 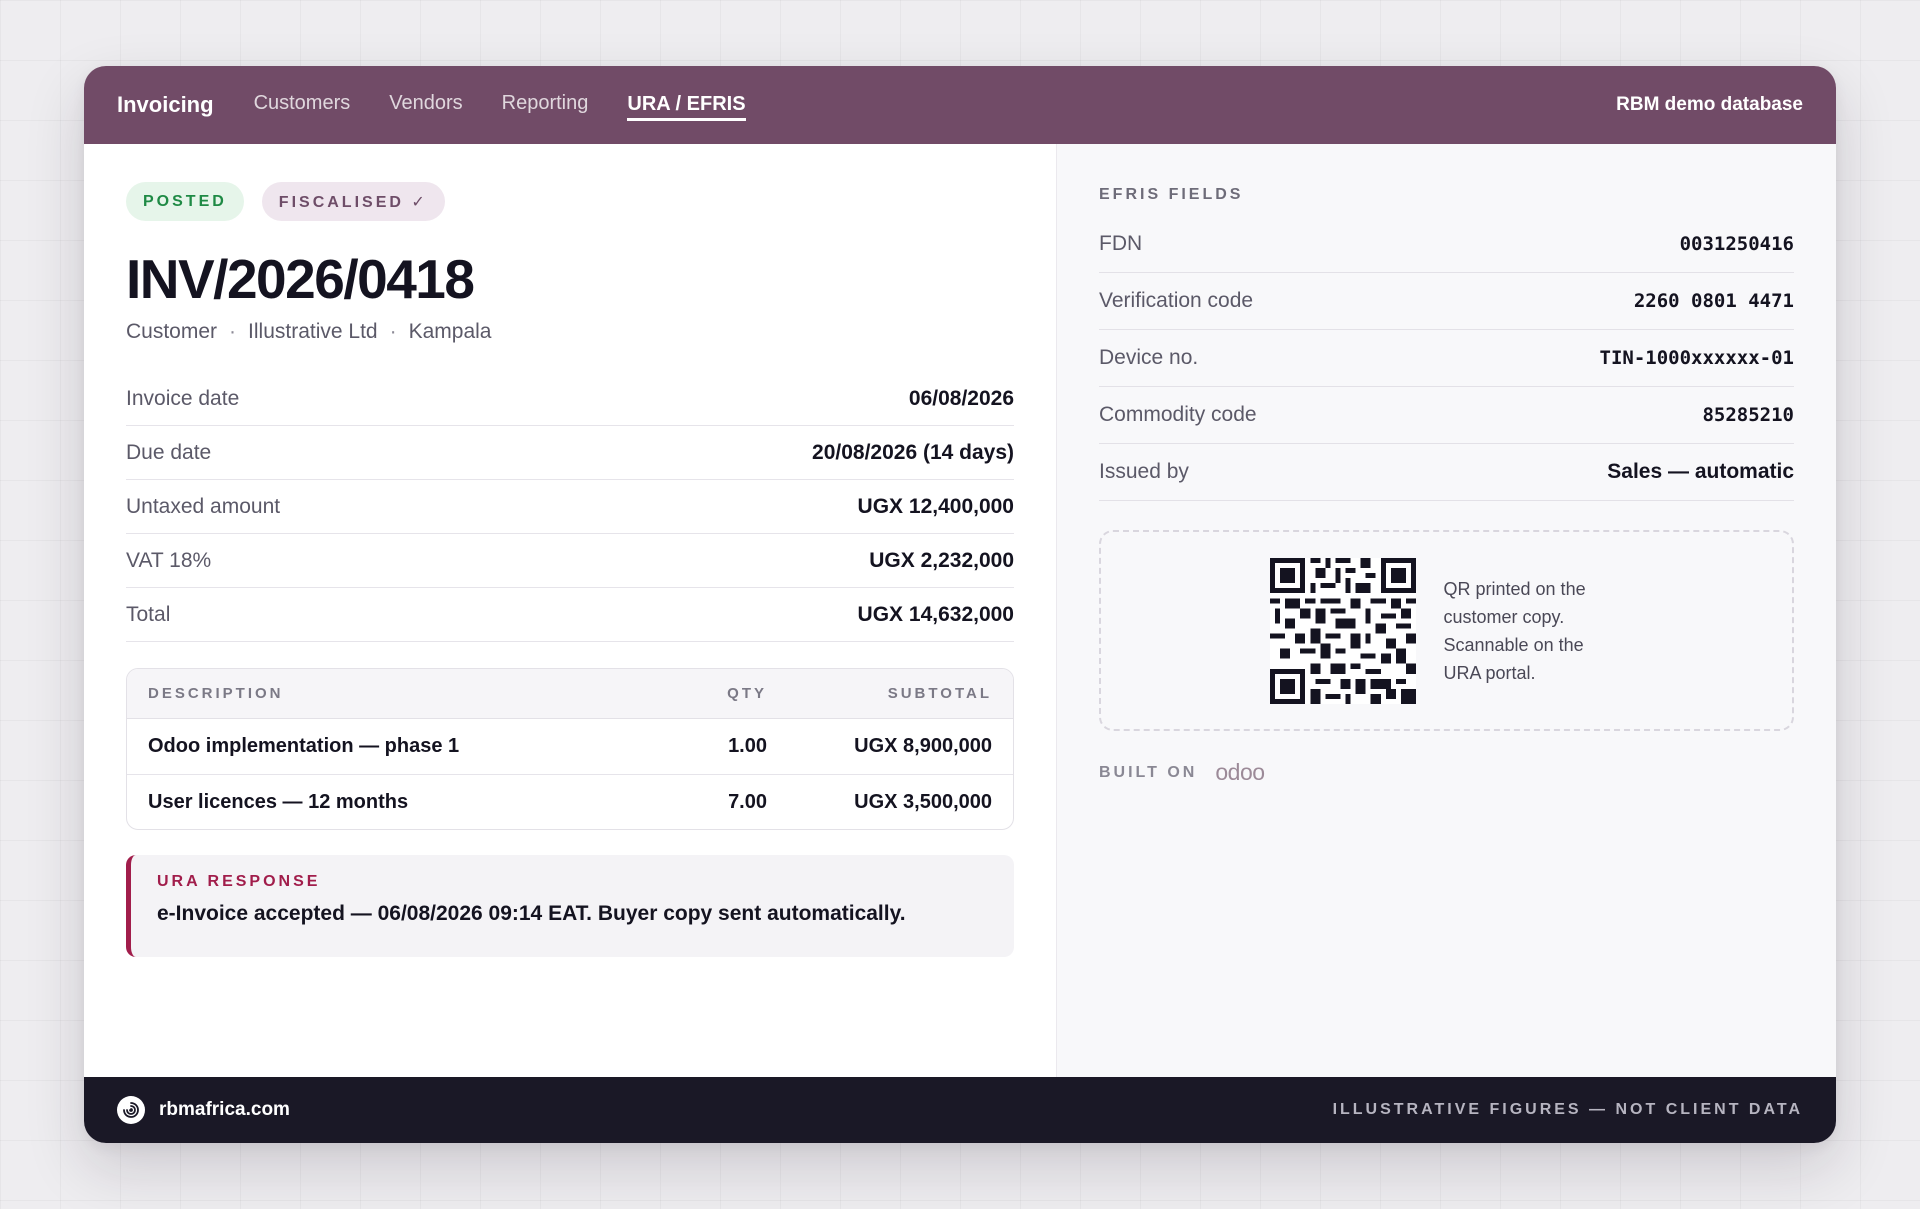 I want to click on customer-city: Kampala, so click(x=450, y=331).